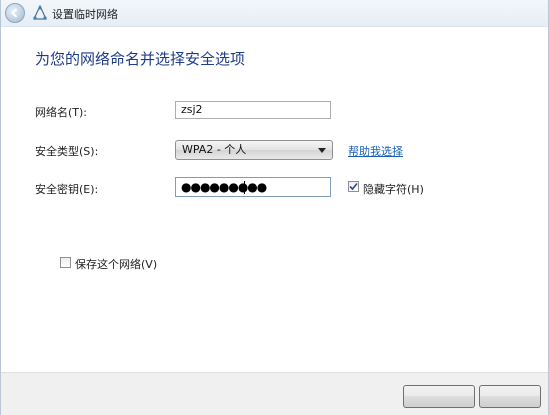 Image resolution: width=549 pixels, height=415 pixels. I want to click on back-button, so click(15, 13).